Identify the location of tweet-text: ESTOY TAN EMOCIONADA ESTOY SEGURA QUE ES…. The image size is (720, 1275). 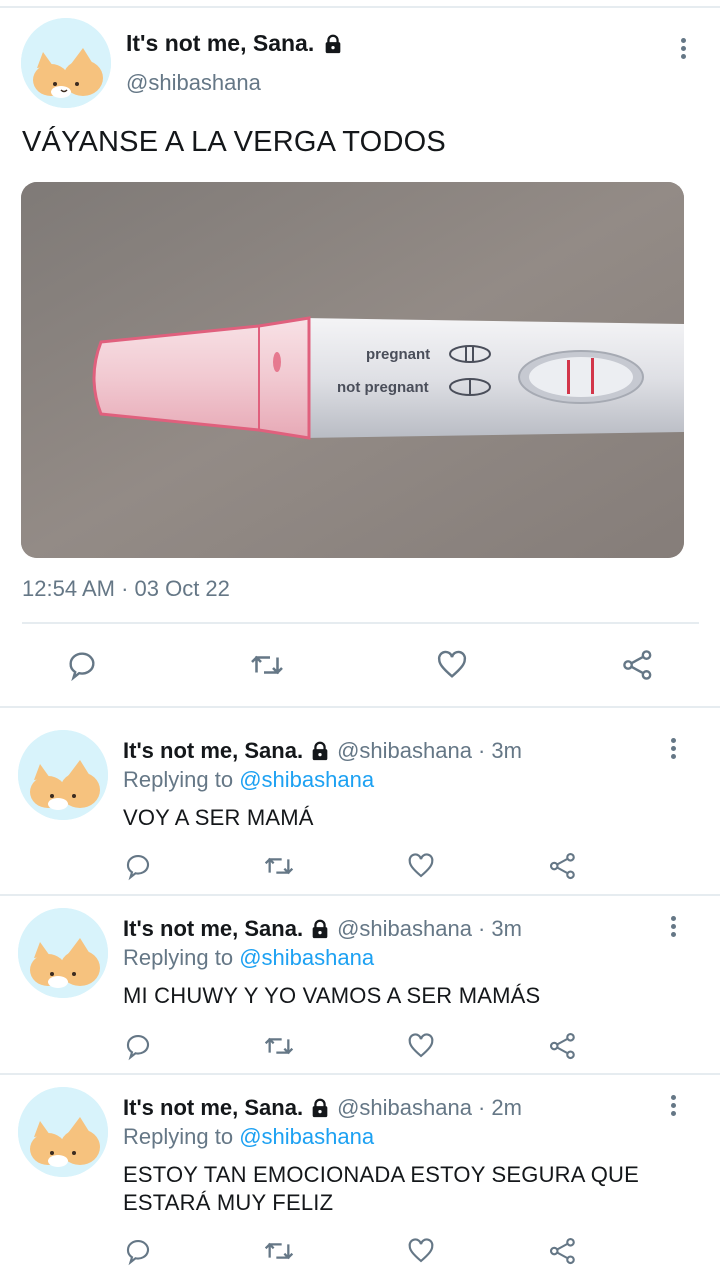
(381, 1188).